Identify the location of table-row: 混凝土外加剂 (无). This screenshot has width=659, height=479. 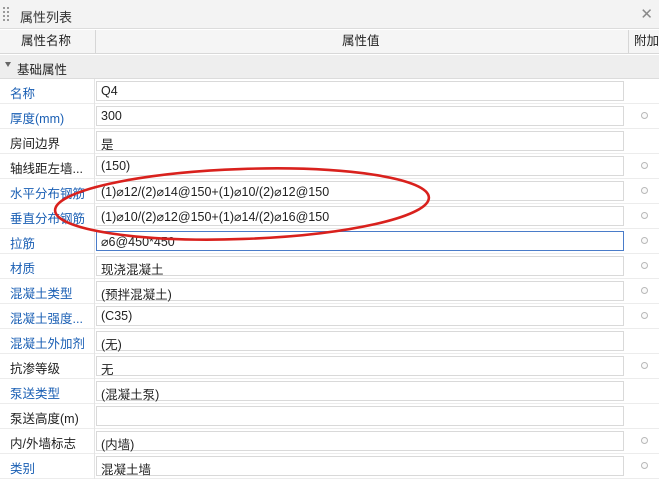
(329, 341).